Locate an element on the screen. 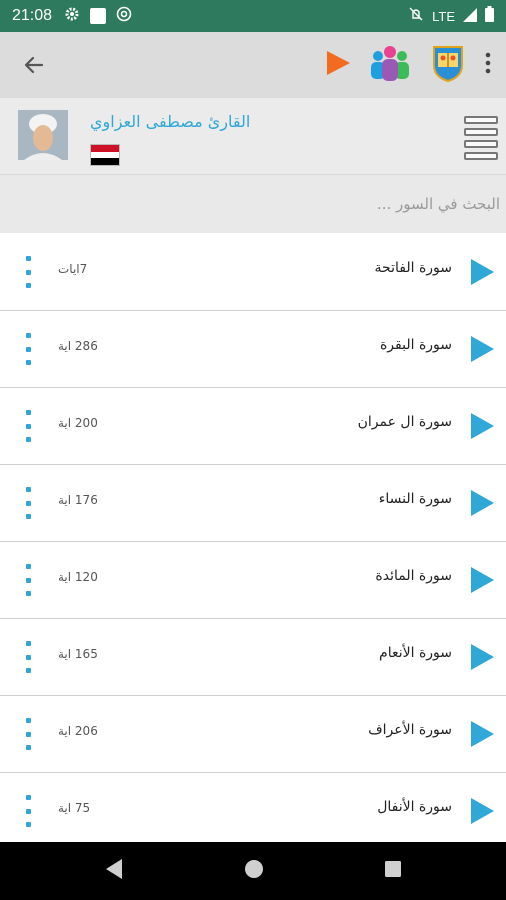 This screenshot has width=506, height=900. search-bar is located at coordinates (253, 204).